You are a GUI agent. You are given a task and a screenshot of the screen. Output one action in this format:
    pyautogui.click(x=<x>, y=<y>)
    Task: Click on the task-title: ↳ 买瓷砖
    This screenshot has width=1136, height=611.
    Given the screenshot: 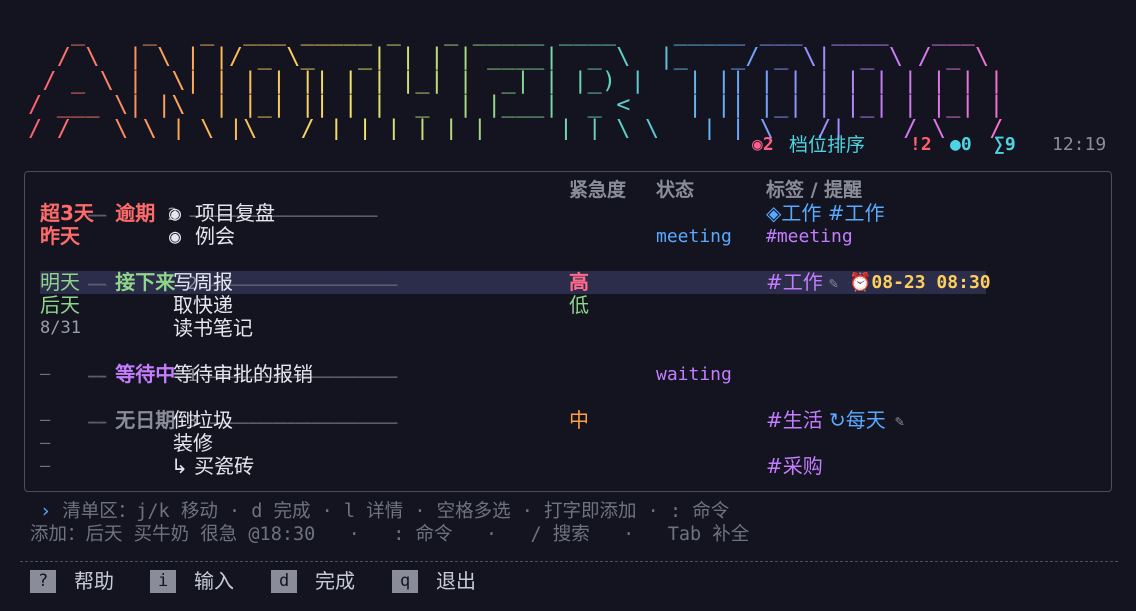 What is the action you would take?
    pyautogui.click(x=213, y=466)
    